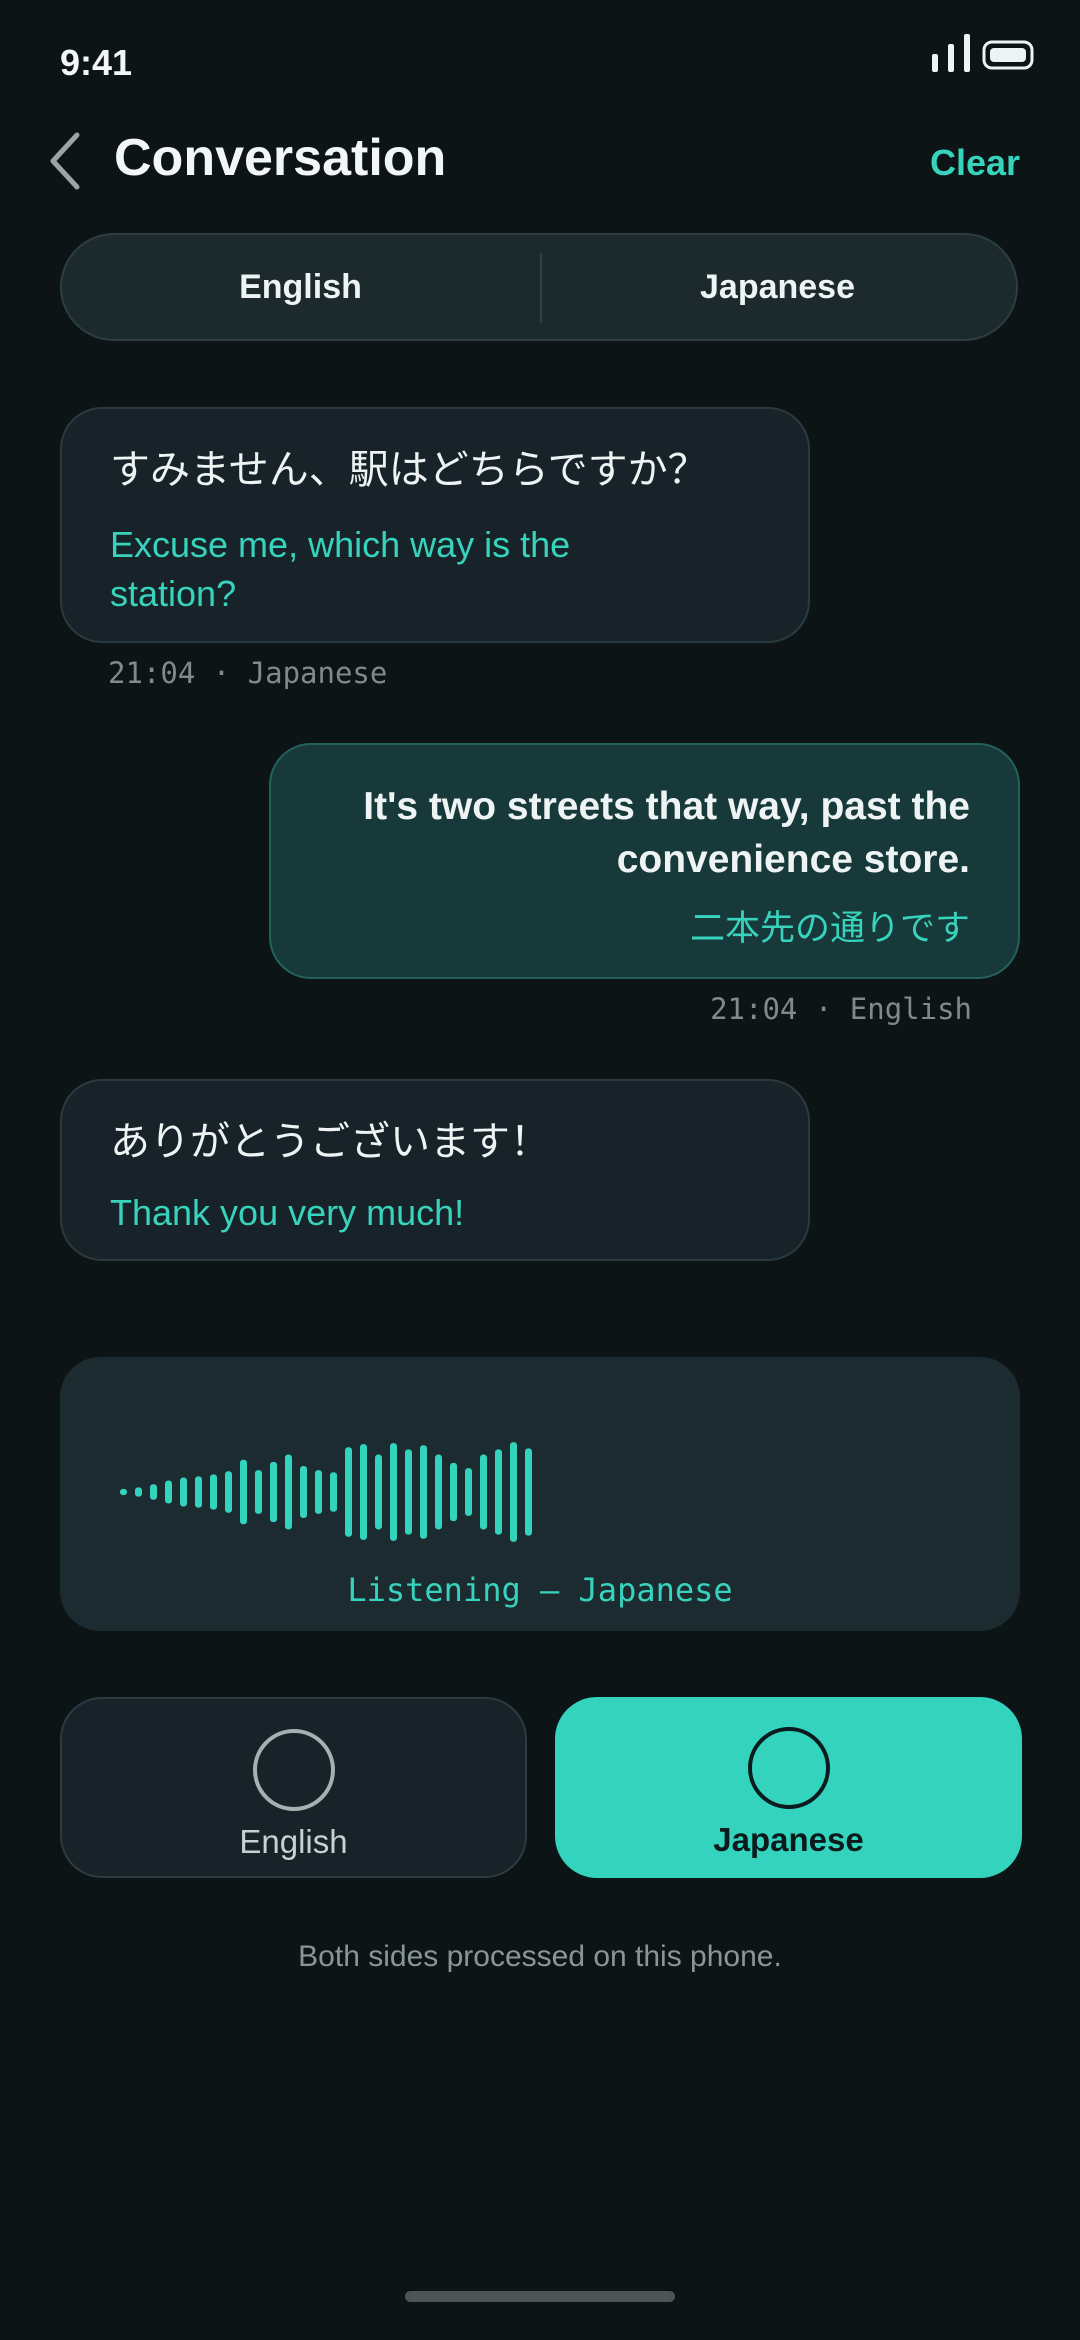 The image size is (1080, 2340). Describe the element at coordinates (841, 1009) in the screenshot. I see `message-meta: 21:04 · English` at that location.